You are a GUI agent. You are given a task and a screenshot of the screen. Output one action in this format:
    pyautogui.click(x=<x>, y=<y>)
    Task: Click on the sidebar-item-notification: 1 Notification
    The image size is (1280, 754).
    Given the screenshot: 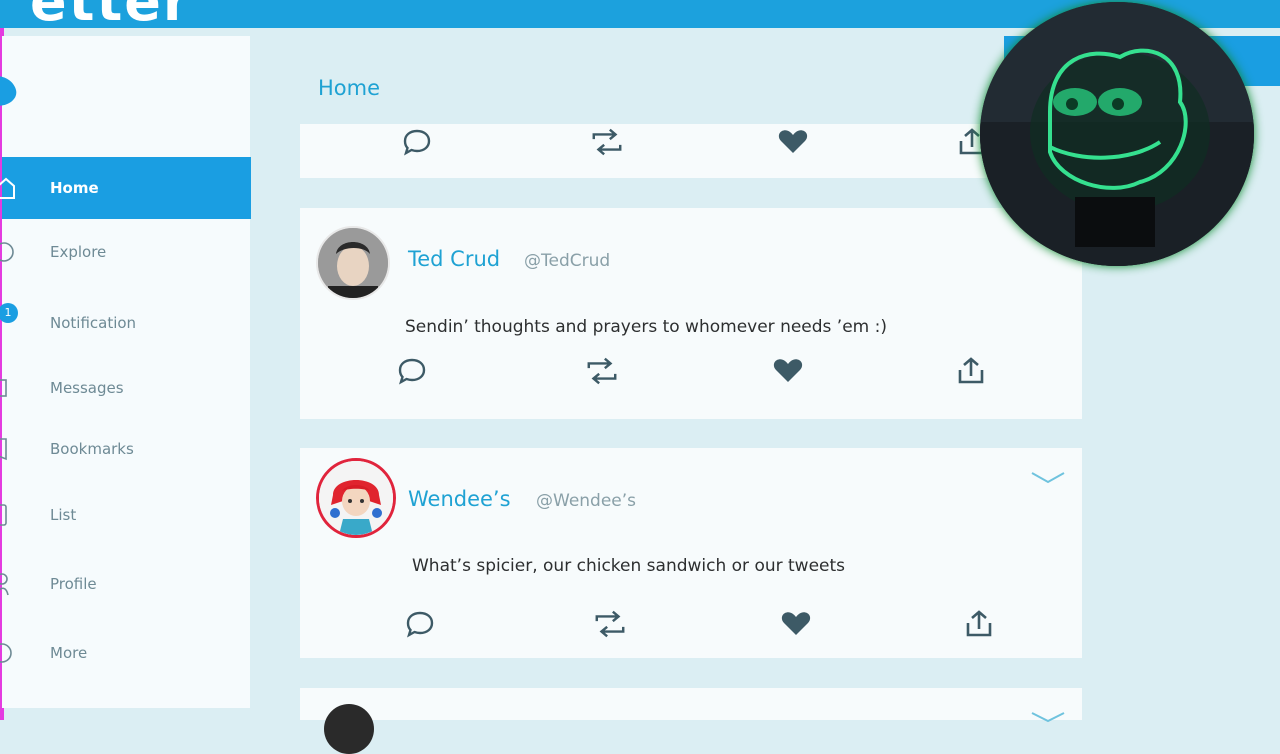 What is the action you would take?
    pyautogui.click(x=125, y=323)
    